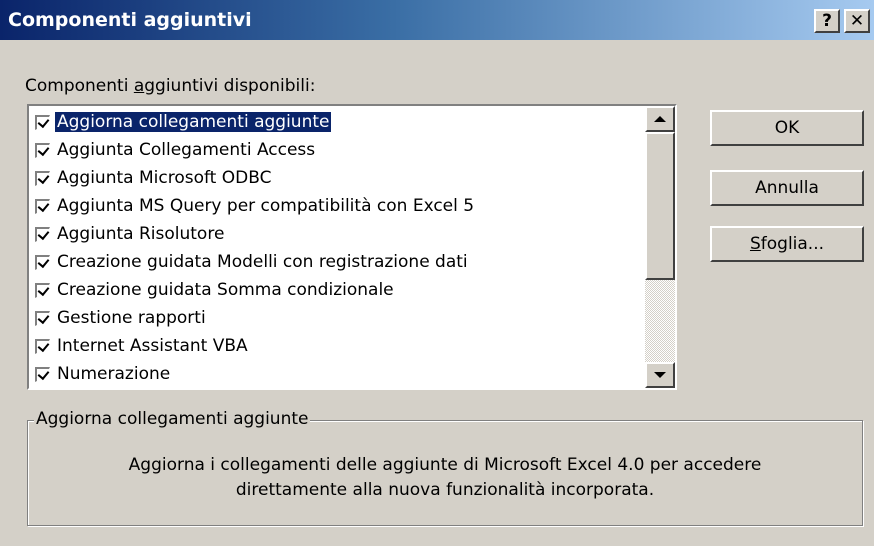 Image resolution: width=874 pixels, height=546 pixels. Describe the element at coordinates (152, 346) in the screenshot. I see `list-item-label: Internet Assistant VBA` at that location.